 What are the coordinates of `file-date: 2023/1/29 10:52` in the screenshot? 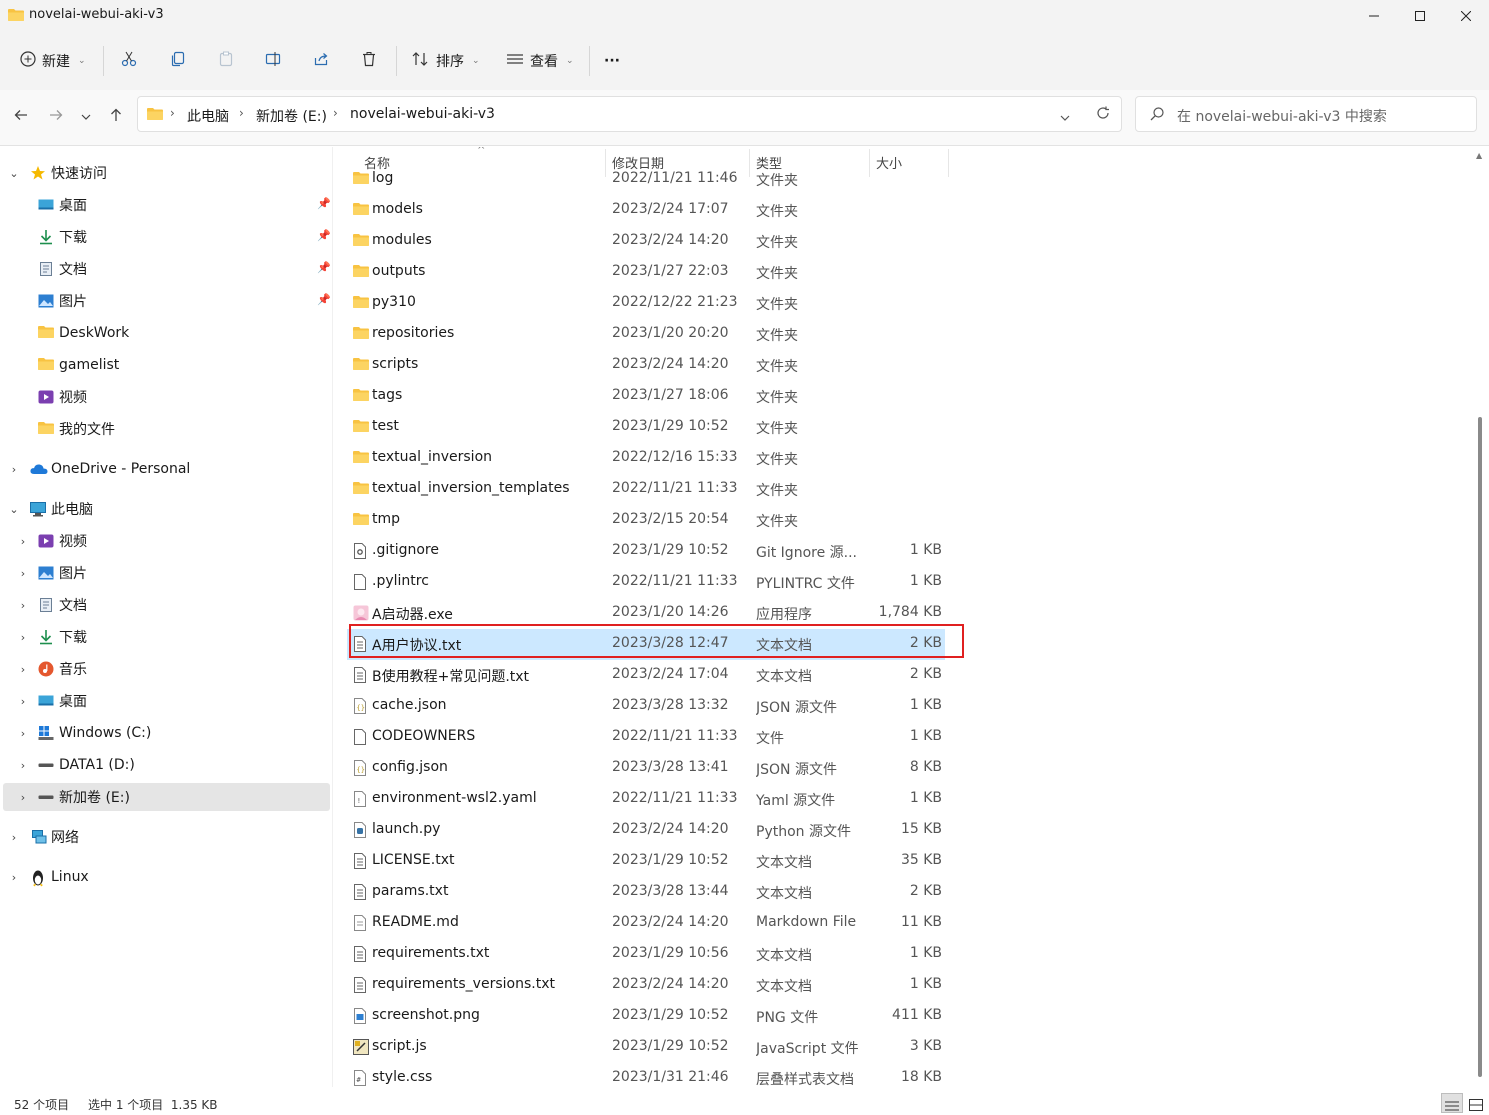 It's located at (670, 426).